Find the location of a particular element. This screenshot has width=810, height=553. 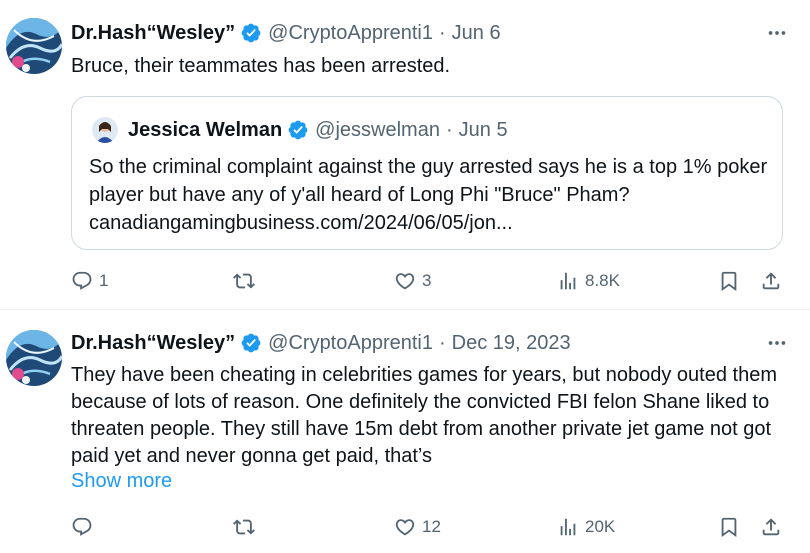

show-more-link: Show more is located at coordinates (121, 481).